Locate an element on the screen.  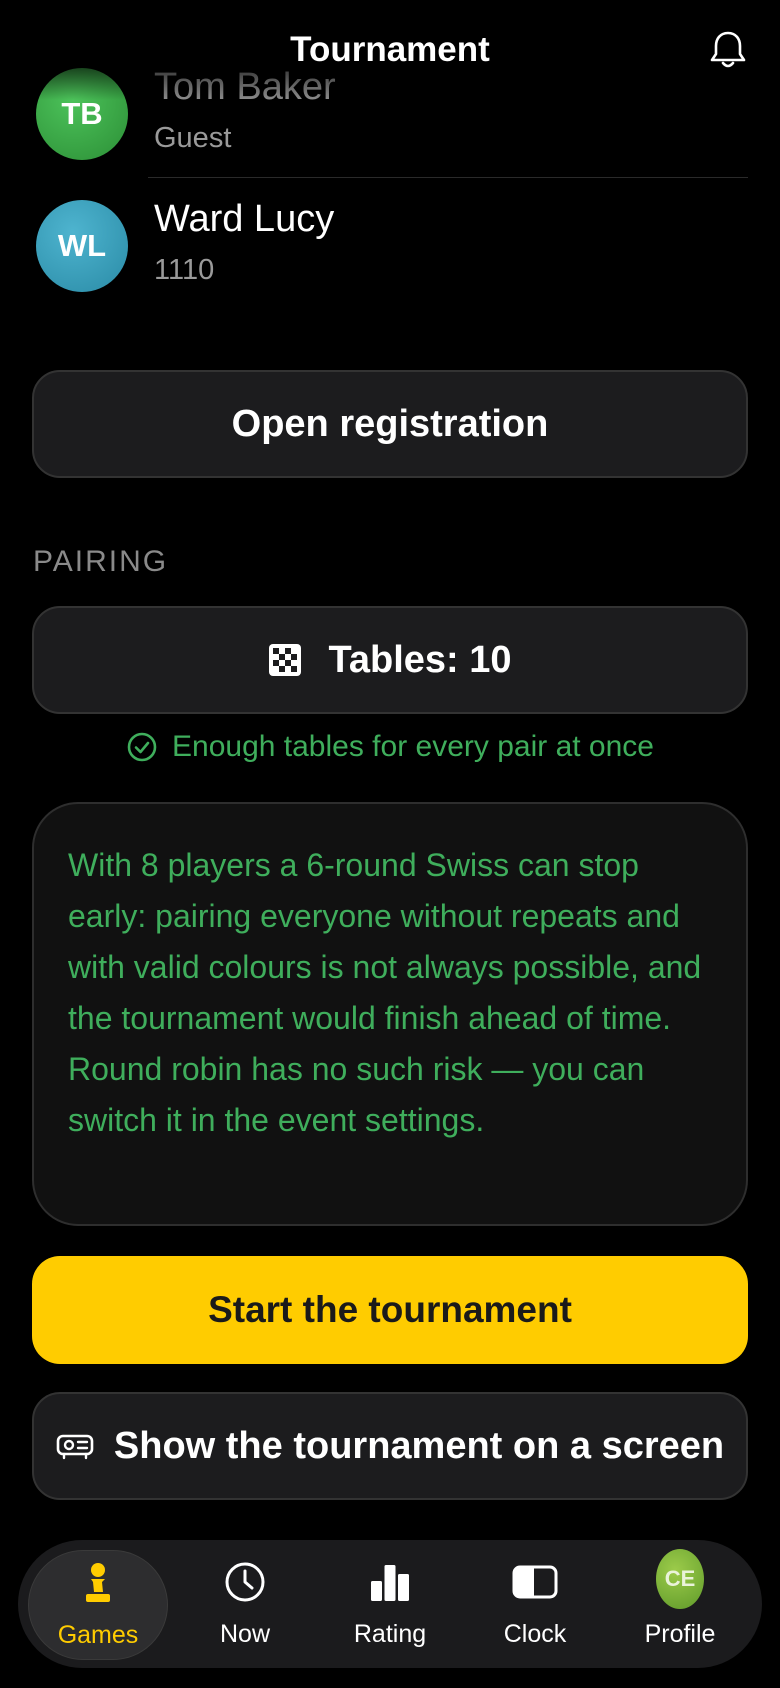
nav-item-games: Games is located at coordinates (98, 1605).